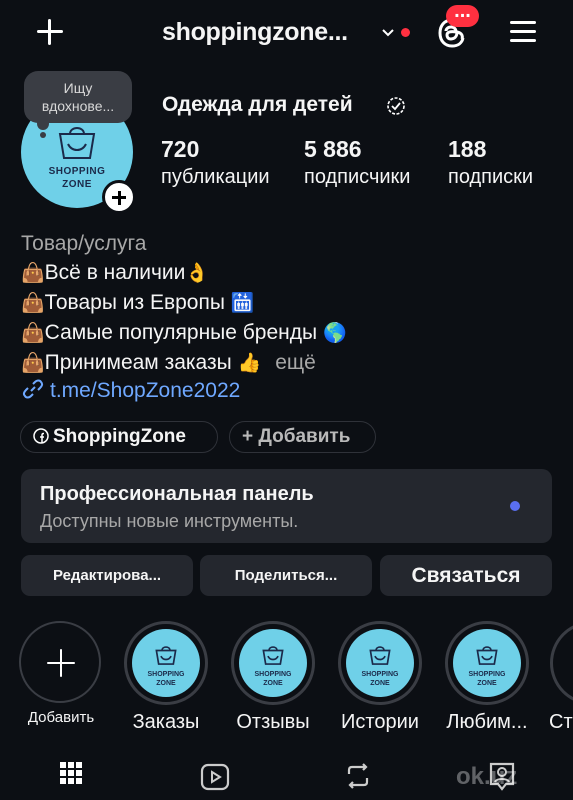  What do you see at coordinates (115, 272) in the screenshot?
I see `bio-line-text: Всё в наличии` at bounding box center [115, 272].